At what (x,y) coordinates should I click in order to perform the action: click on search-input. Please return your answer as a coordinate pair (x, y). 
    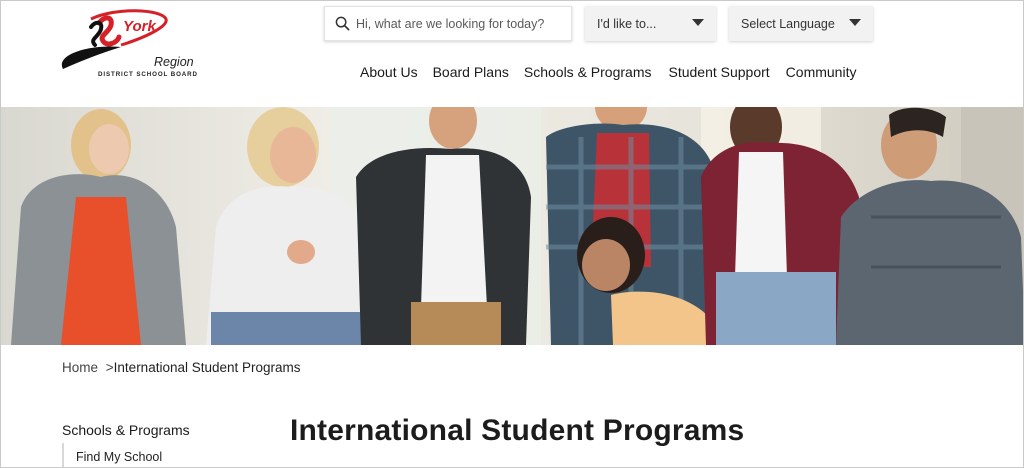
    Looking at the image, I should click on (456, 23).